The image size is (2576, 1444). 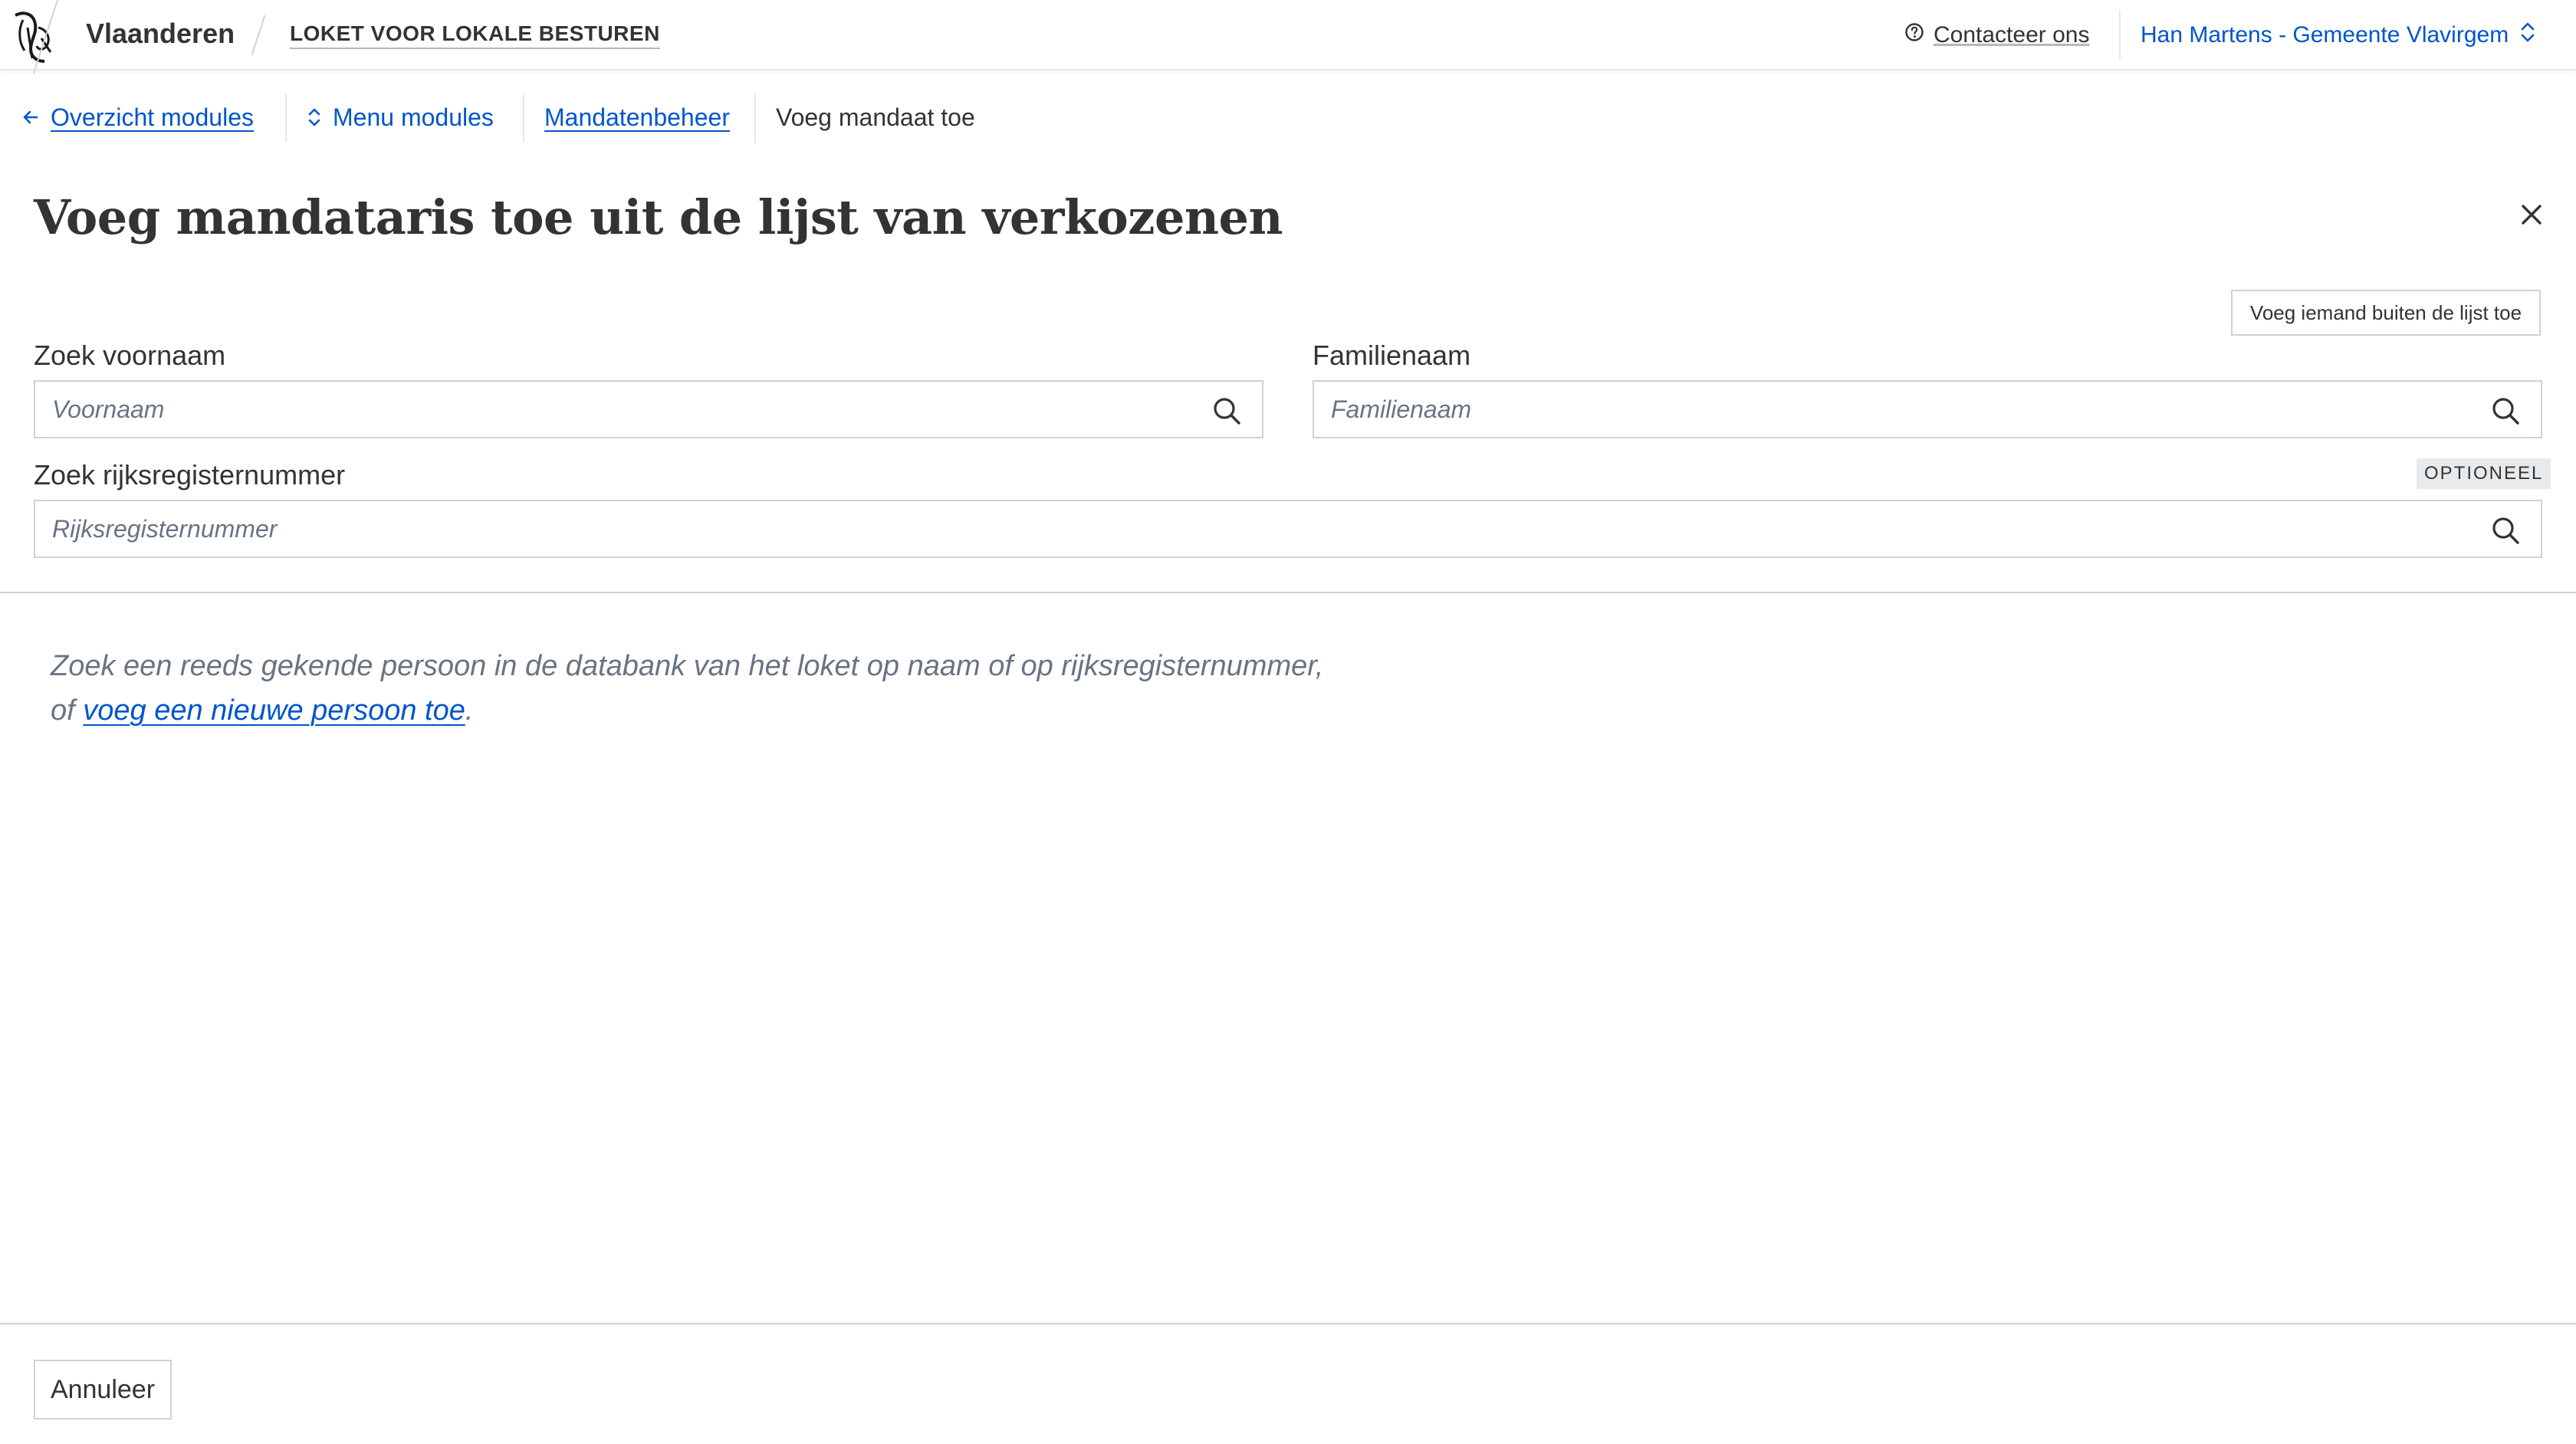 What do you see at coordinates (1263, 528) in the screenshot?
I see `national-register-input` at bounding box center [1263, 528].